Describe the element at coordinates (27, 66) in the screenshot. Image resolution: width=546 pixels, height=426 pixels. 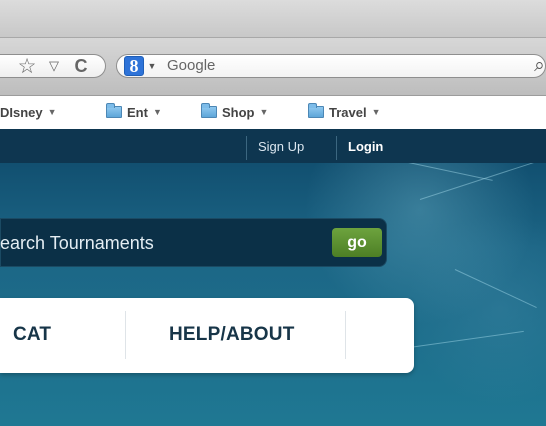
I see `star-icon: ☆` at that location.